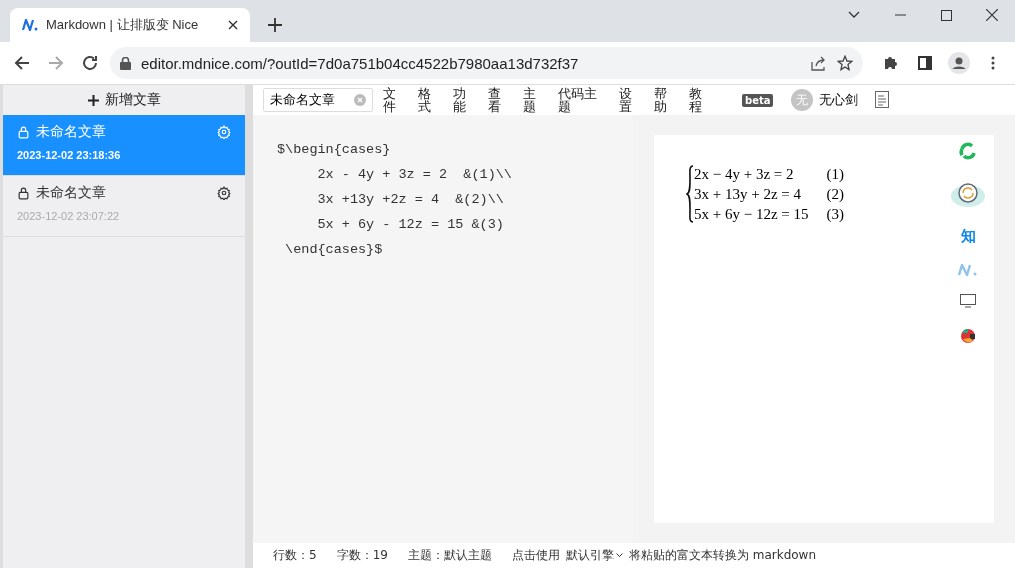 The image size is (1015, 568). I want to click on brace-icon, so click(690, 194).